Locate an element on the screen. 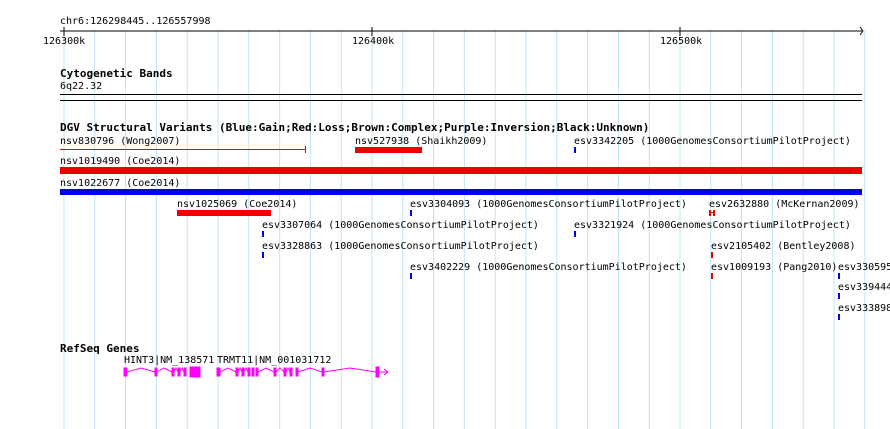 This screenshot has width=890, height=429. dgv-feature-label: nsv1022677 (Coe2014) is located at coordinates (120, 183).